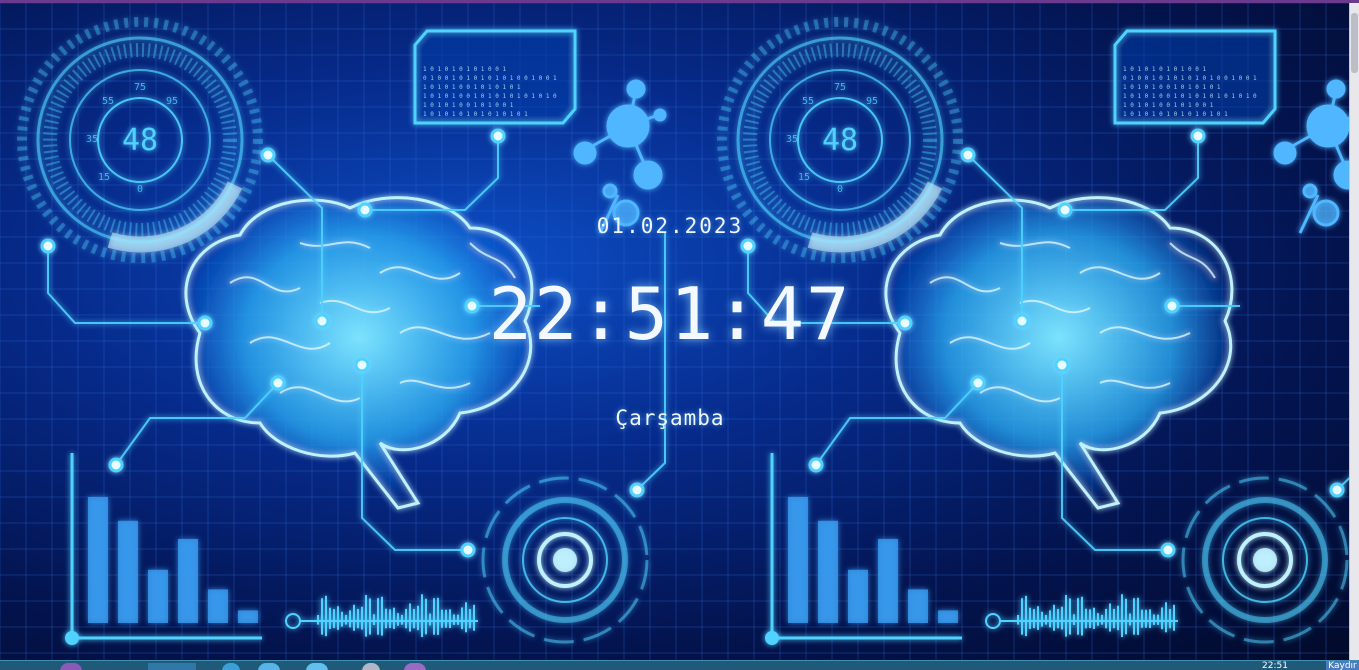 Image resolution: width=1359 pixels, height=670 pixels. I want to click on clock-day: Çarşamba, so click(670, 418).